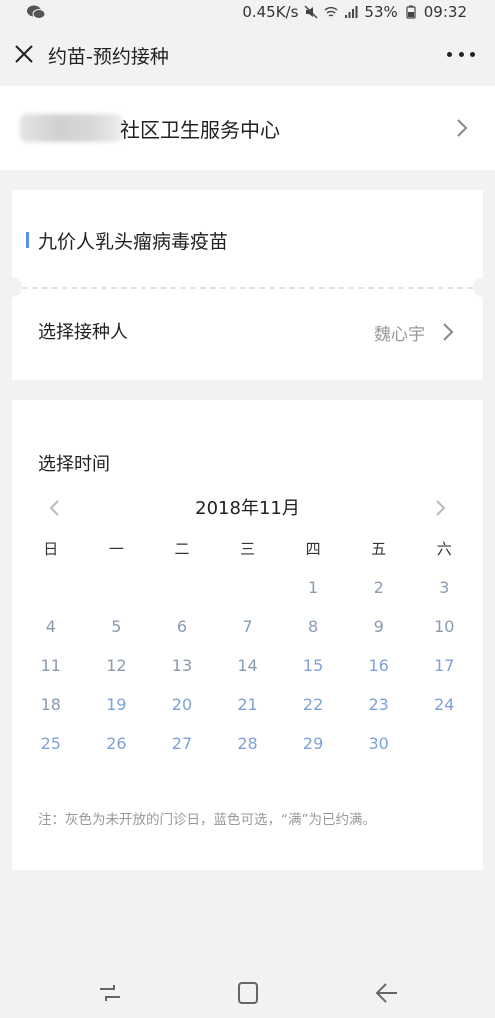 This screenshot has width=495, height=1018. I want to click on more-icon, so click(461, 54).